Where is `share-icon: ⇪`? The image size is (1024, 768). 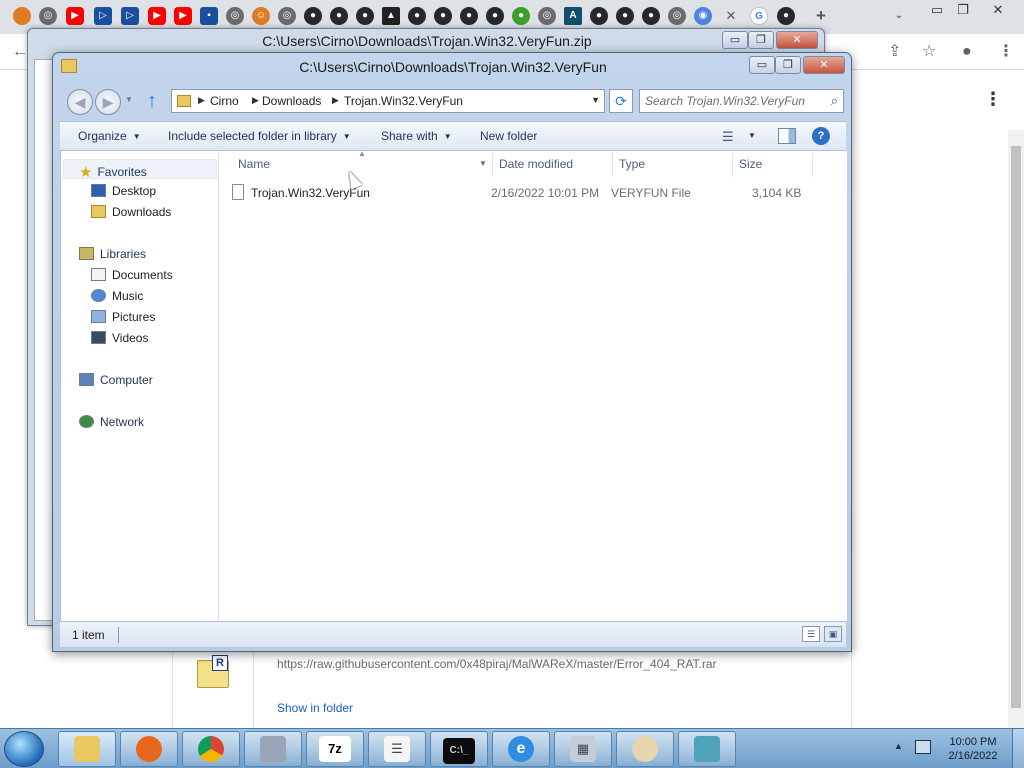 share-icon: ⇪ is located at coordinates (894, 52).